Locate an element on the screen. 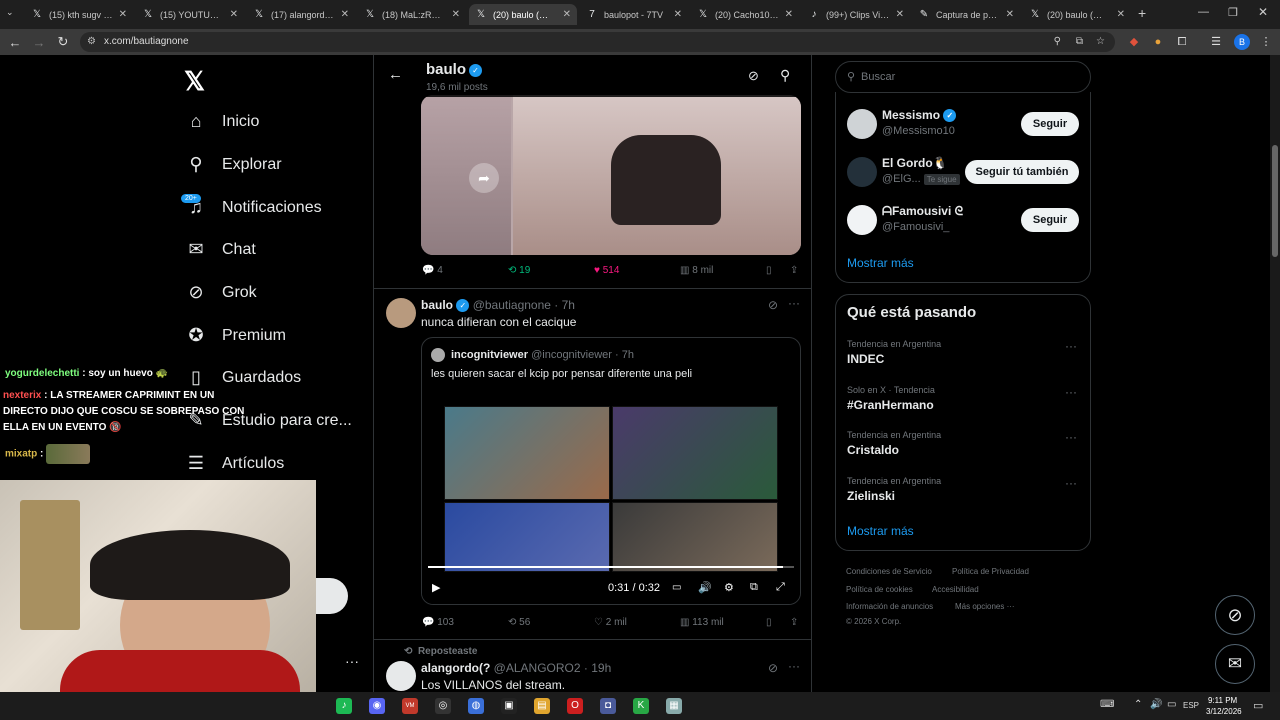 Image resolution: width=1280 pixels, height=720 pixels. scrollbar is located at coordinates (1275, 373).